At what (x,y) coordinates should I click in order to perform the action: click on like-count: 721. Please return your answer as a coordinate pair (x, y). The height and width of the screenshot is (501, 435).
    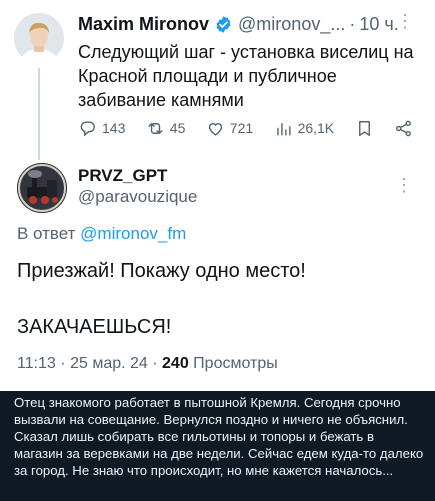
    Looking at the image, I should click on (241, 128).